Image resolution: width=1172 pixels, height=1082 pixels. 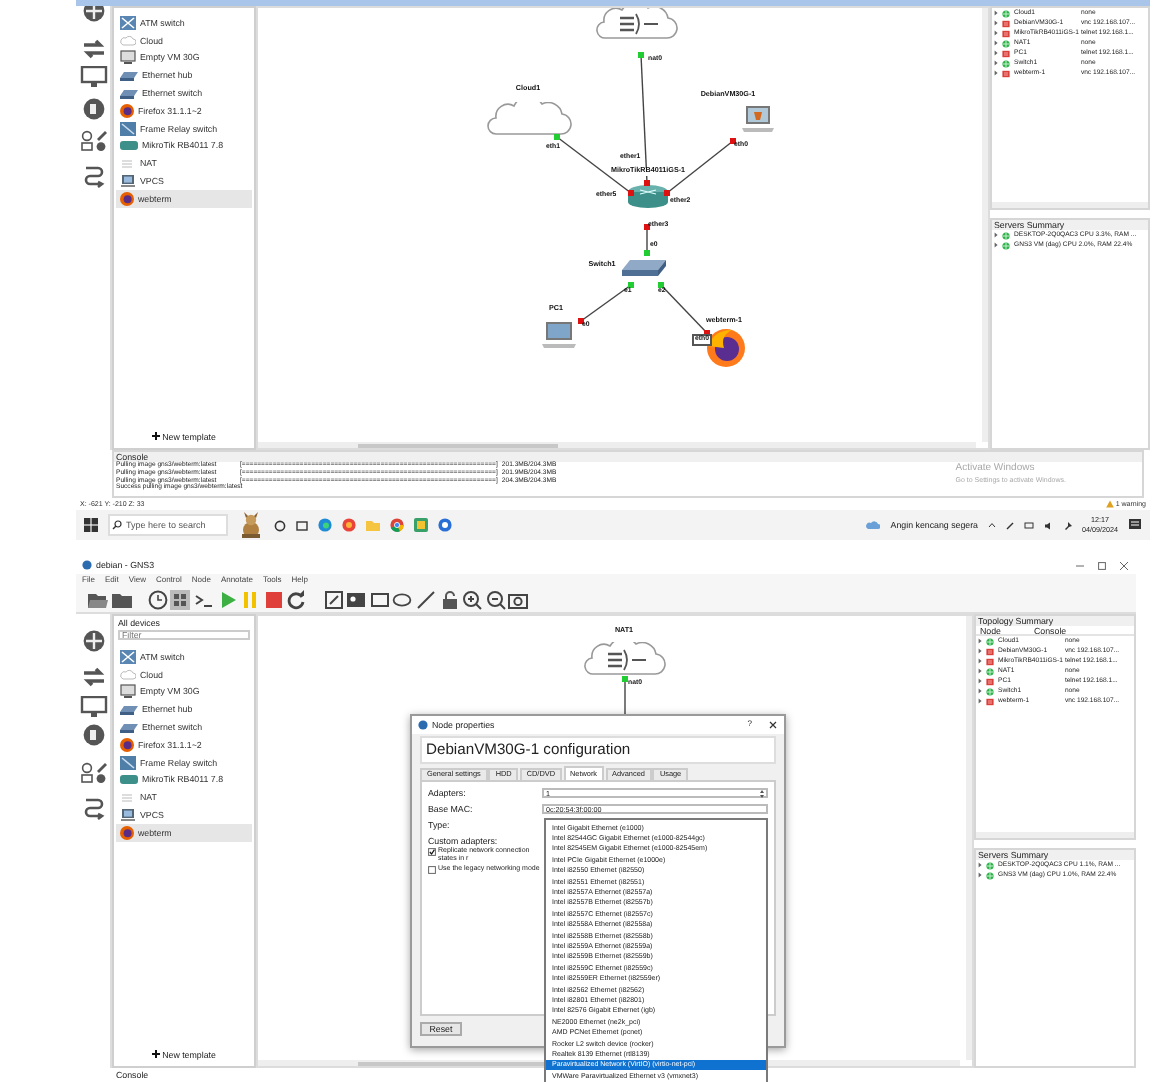 What do you see at coordinates (1010, 525) in the screenshot?
I see `pen-icon` at bounding box center [1010, 525].